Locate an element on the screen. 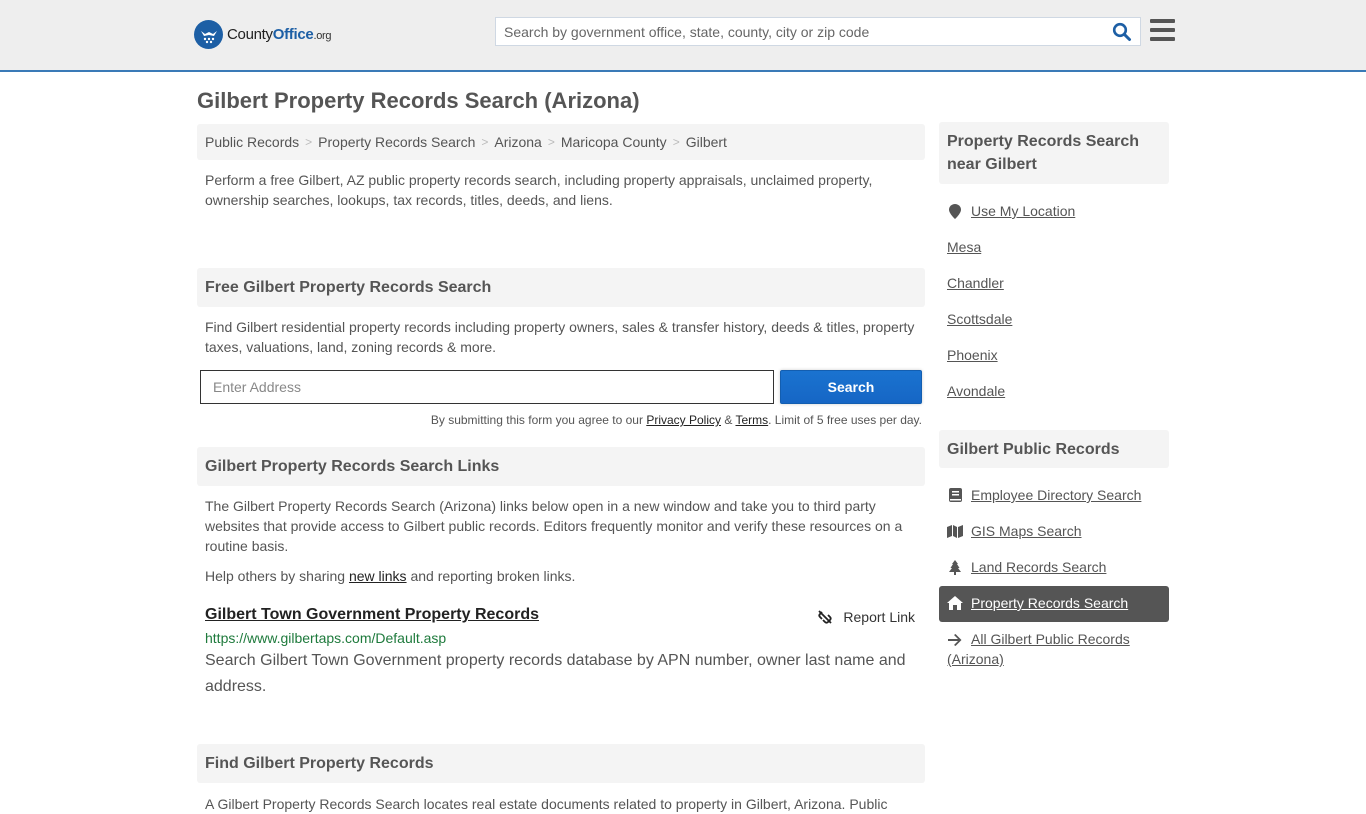 The width and height of the screenshot is (1366, 814). privacy-policy-link: Privacy Policy is located at coordinates (683, 420).